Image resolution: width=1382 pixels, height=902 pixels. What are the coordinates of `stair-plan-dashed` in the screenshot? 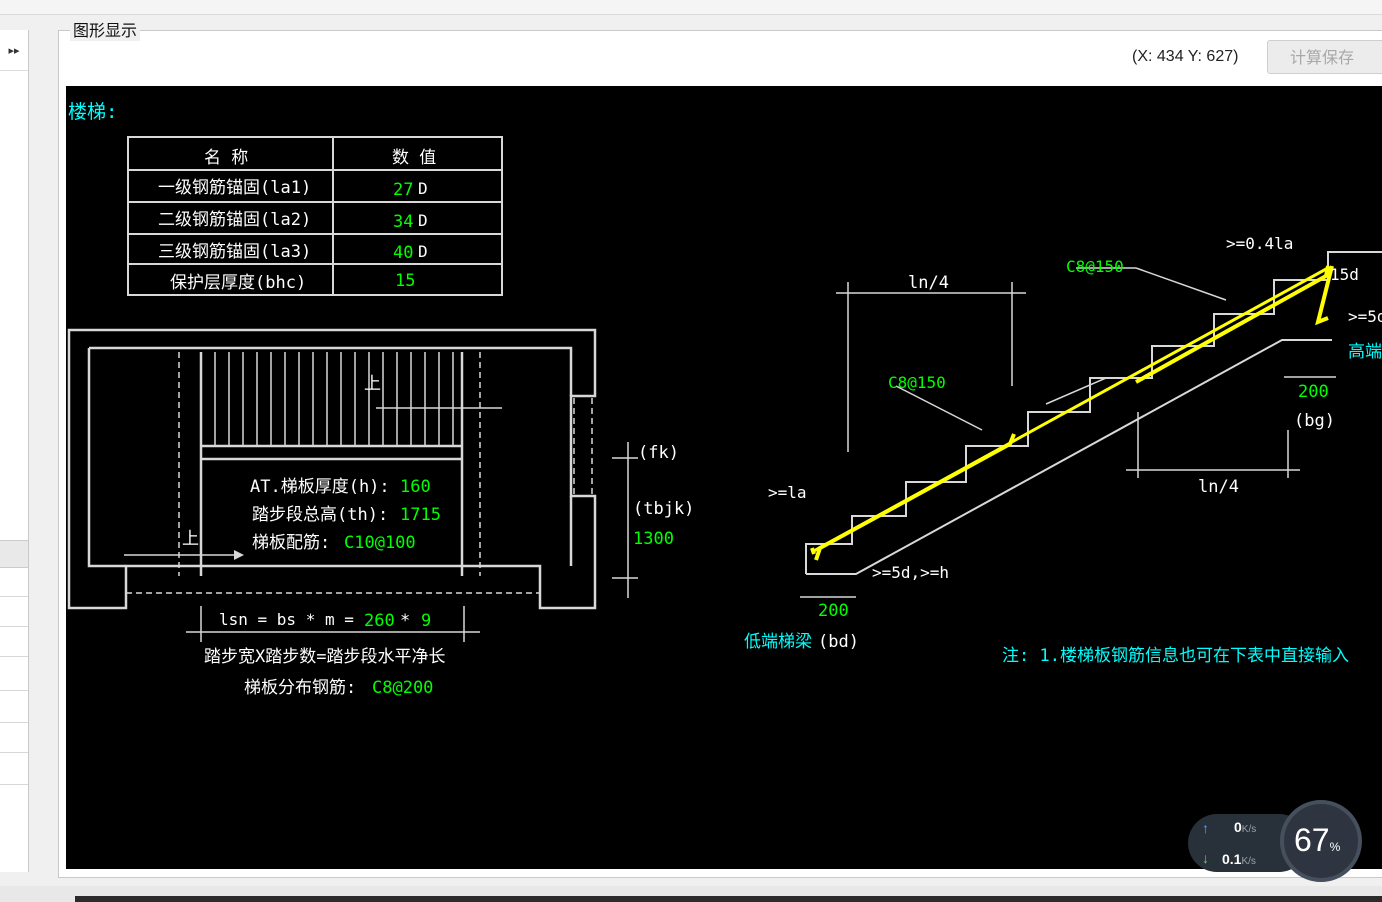 It's located at (359, 473).